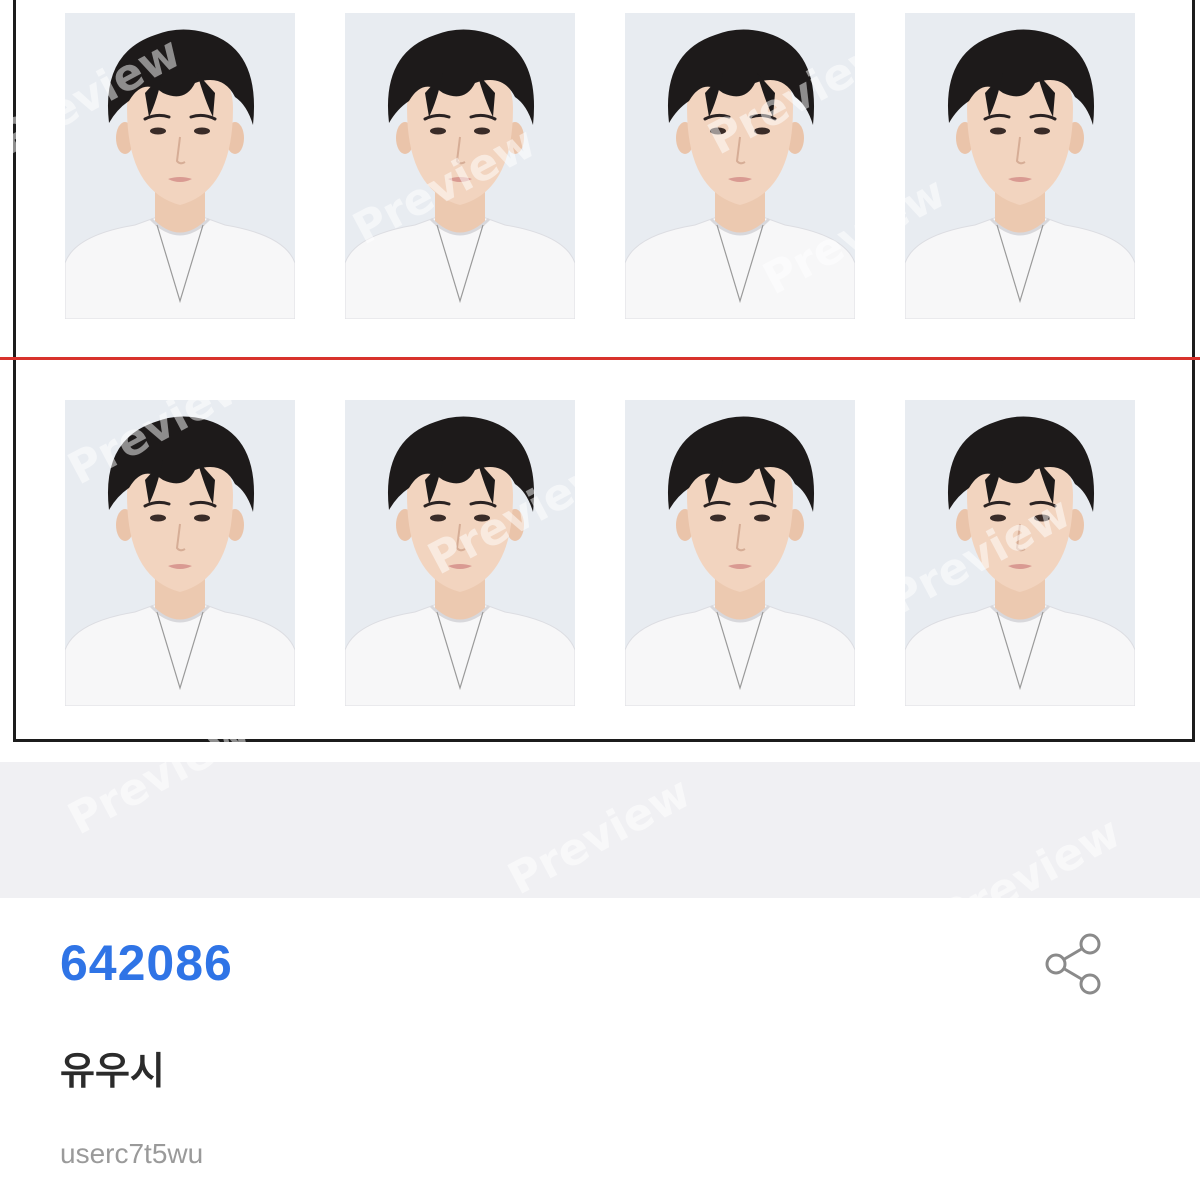 Image resolution: width=1200 pixels, height=1200 pixels. Describe the element at coordinates (112, 1071) in the screenshot. I see `item-name: 유우시` at that location.